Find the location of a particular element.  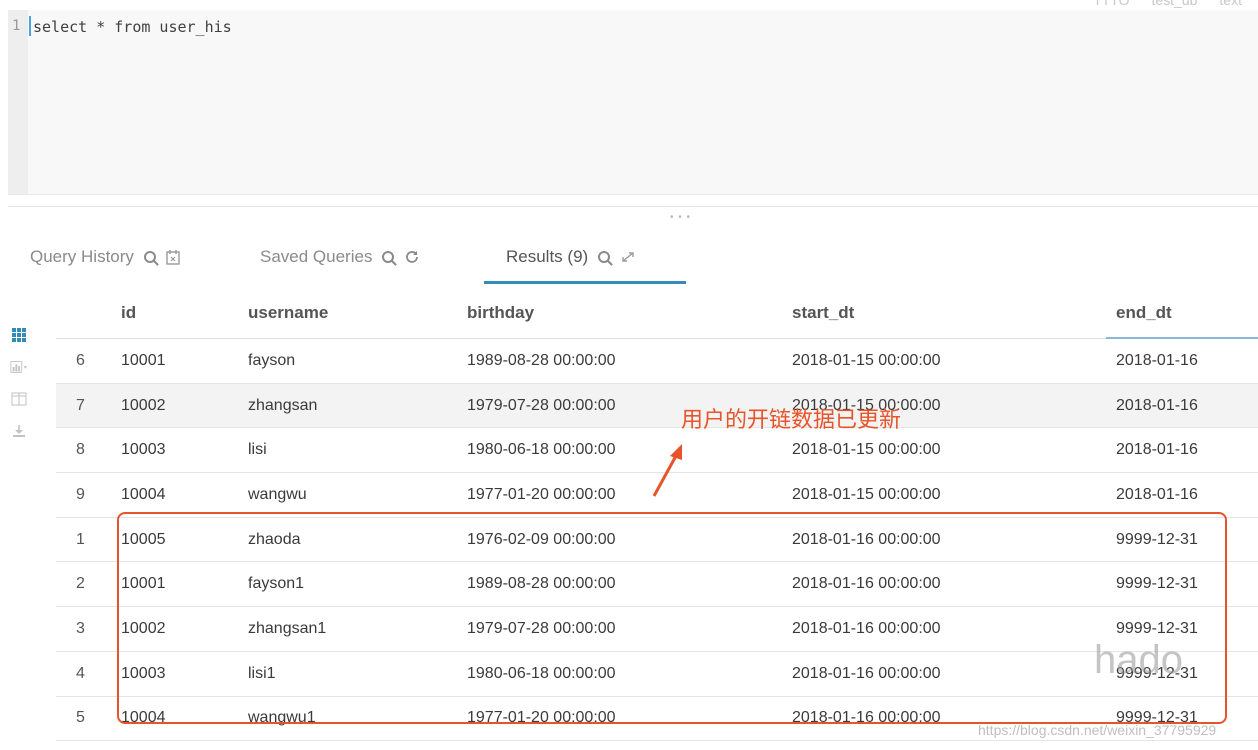

resize-handle-icon: • • • is located at coordinates (680, 217).